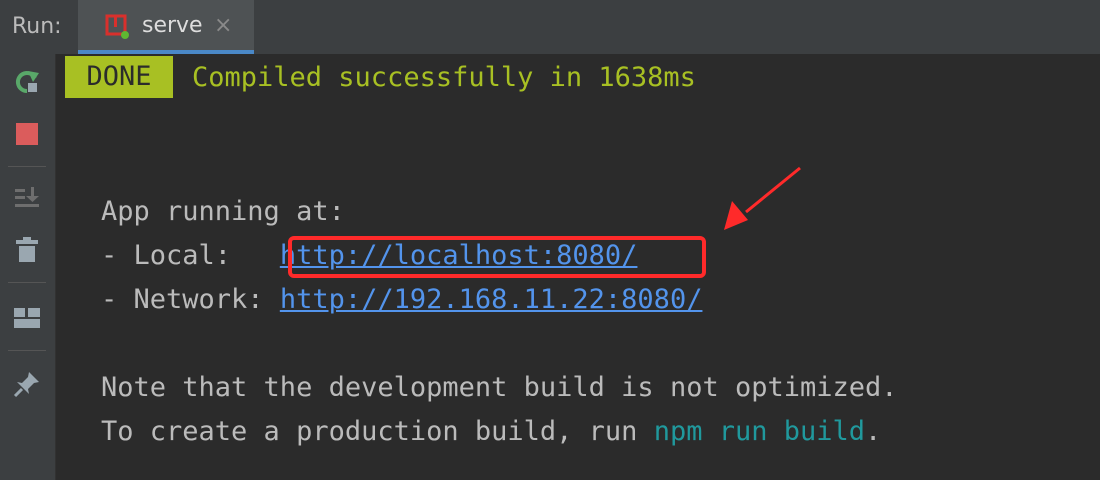 This screenshot has height=480, width=1100. I want to click on scroll-to-end-button, so click(27, 198).